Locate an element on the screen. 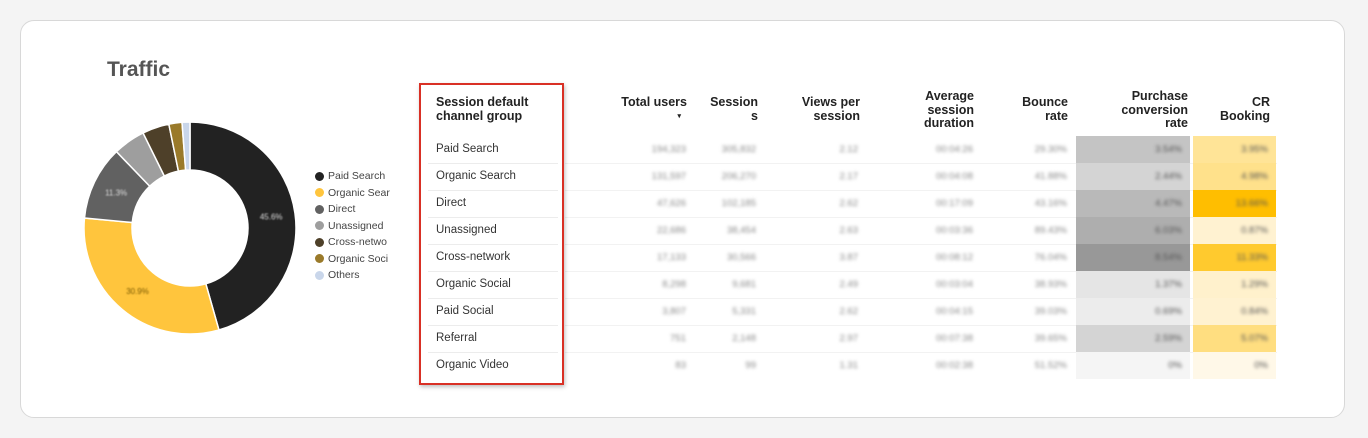 The height and width of the screenshot is (438, 1368). row-channel-label: Unassigned is located at coordinates (466, 230).